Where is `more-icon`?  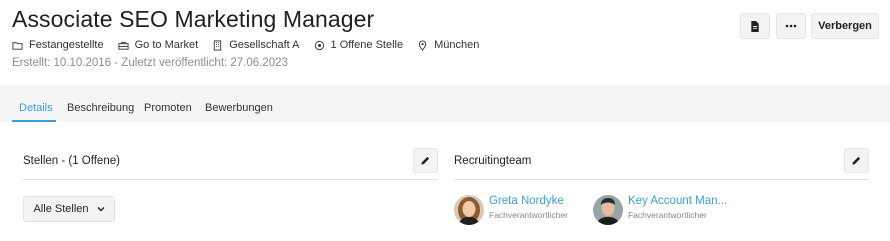 more-icon is located at coordinates (791, 26).